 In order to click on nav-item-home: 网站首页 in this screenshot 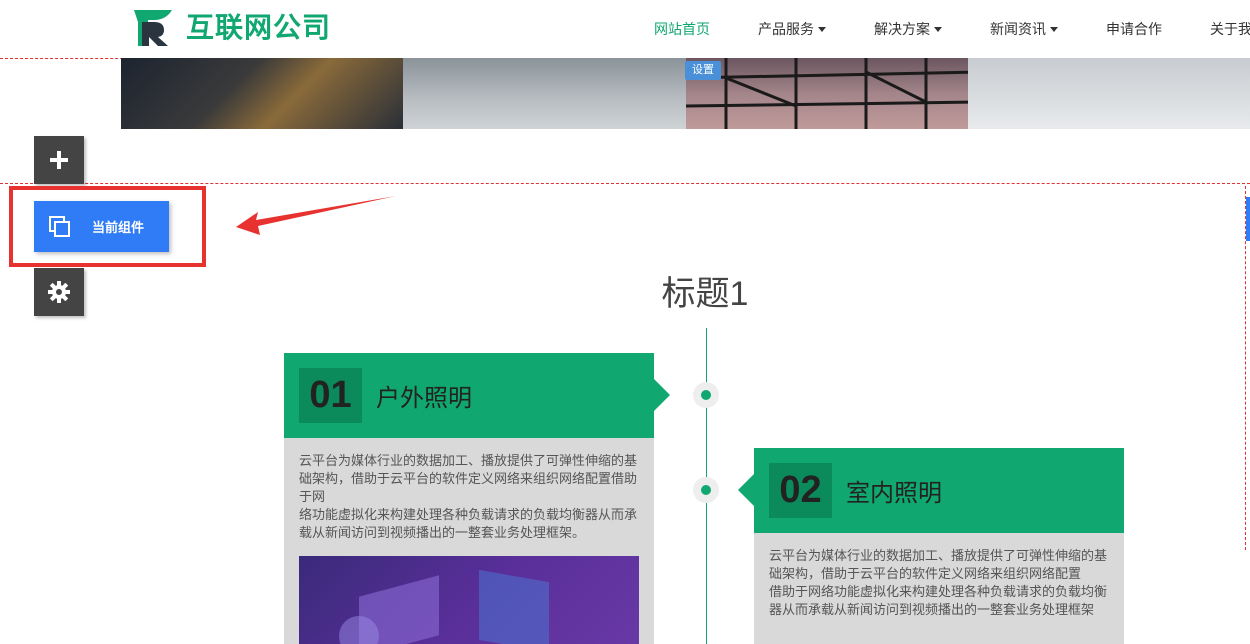, I will do `click(682, 29)`.